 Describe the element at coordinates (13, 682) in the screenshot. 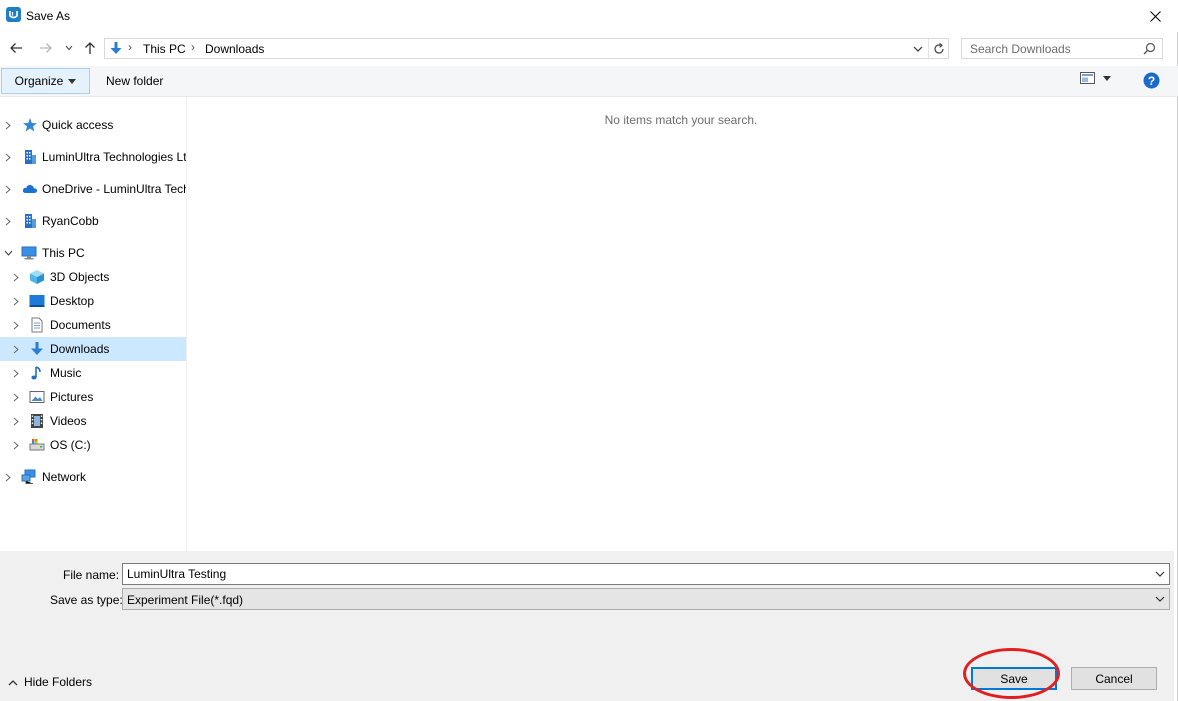

I see `chevron-up-icon` at that location.